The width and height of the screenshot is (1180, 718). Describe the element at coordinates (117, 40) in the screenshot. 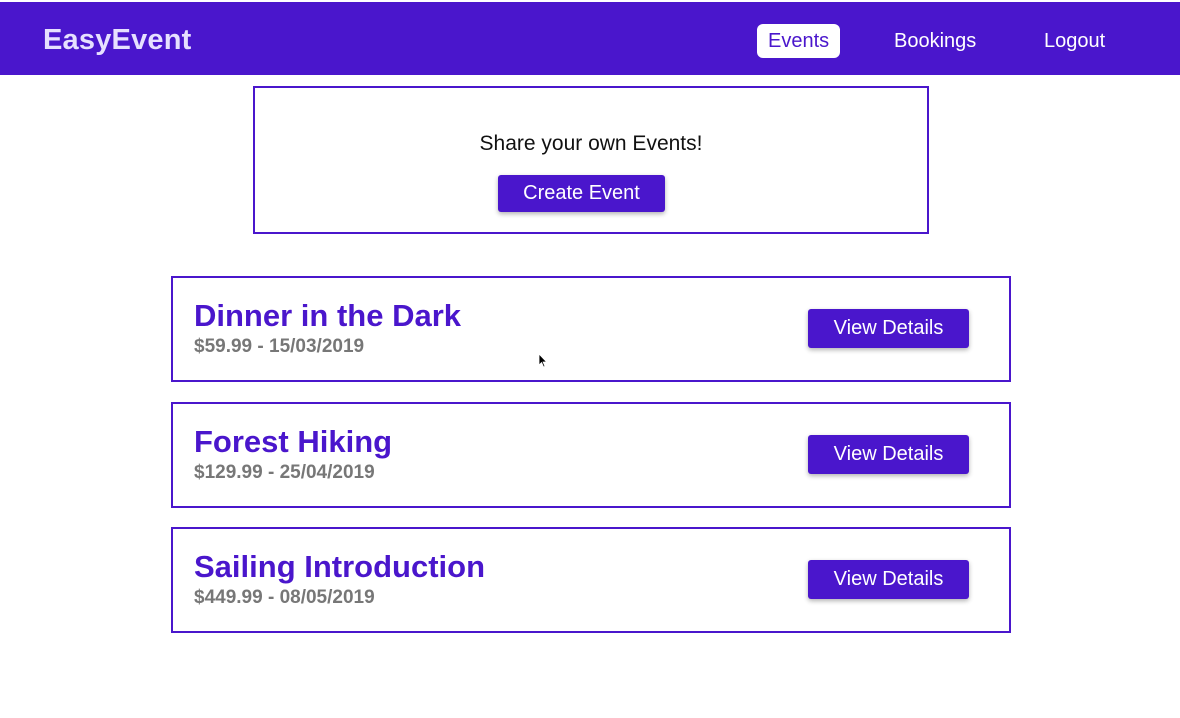

I see `brand-logo: EasyEvent` at that location.